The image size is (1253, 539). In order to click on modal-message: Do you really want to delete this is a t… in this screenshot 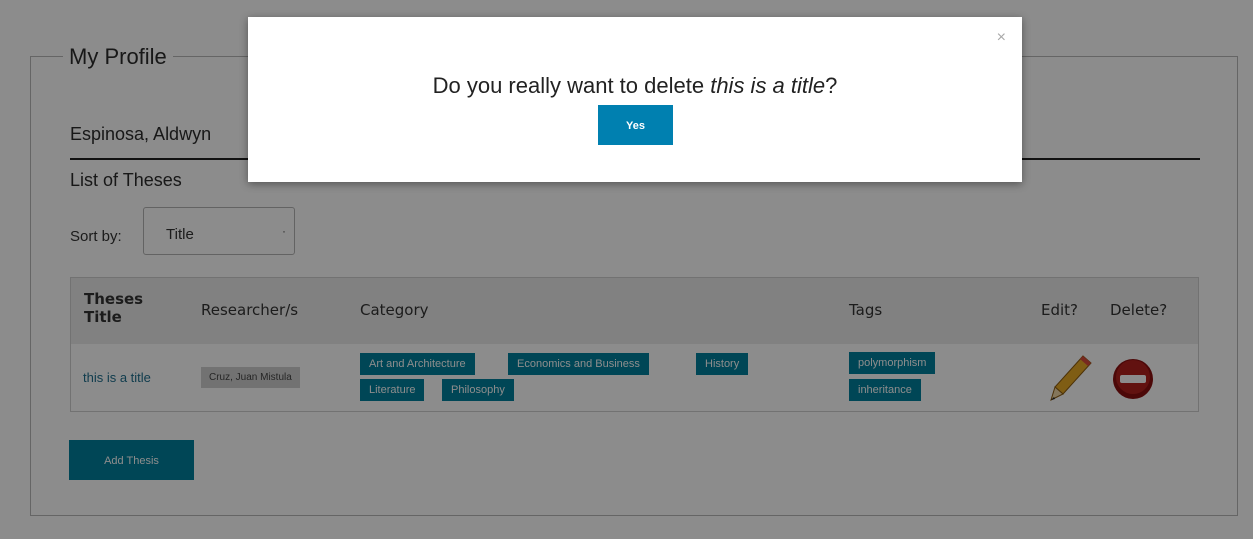, I will do `click(635, 86)`.